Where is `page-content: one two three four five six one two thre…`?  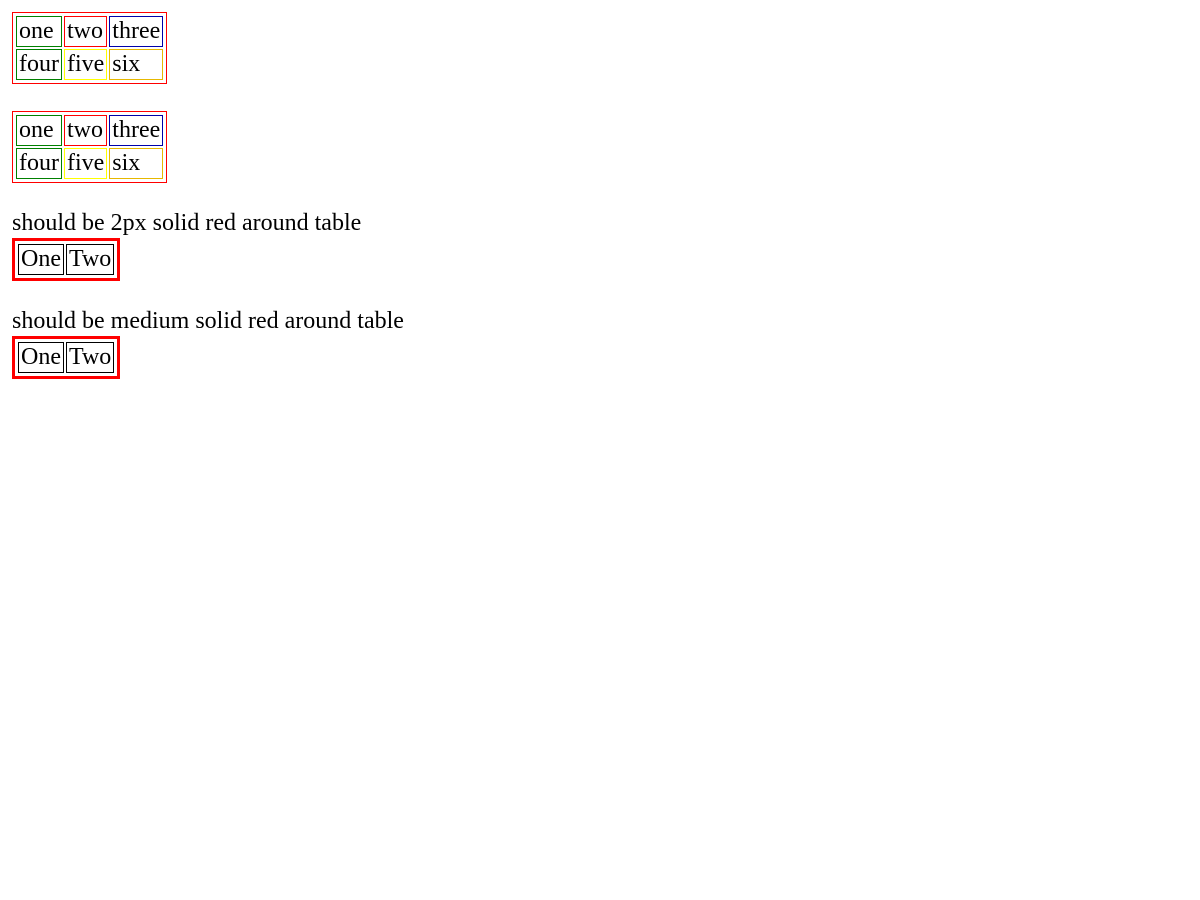 page-content: one two three four five six one two thre… is located at coordinates (208, 195).